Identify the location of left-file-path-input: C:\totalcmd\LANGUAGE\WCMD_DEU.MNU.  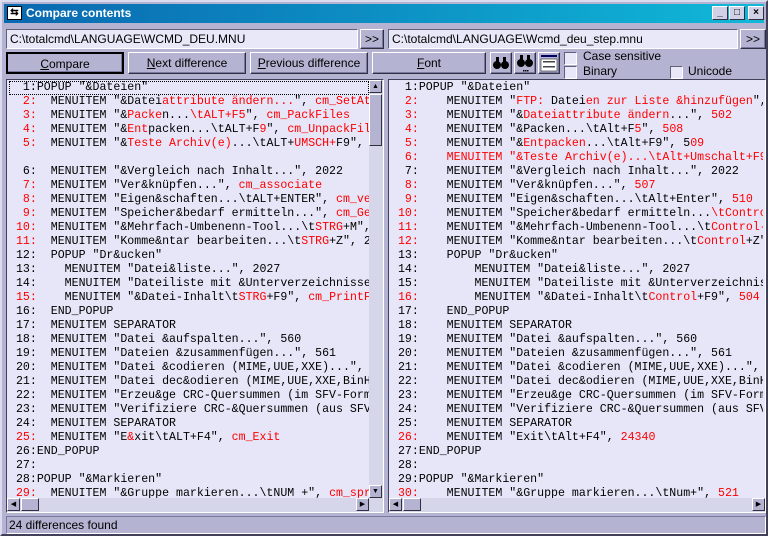
(182, 39).